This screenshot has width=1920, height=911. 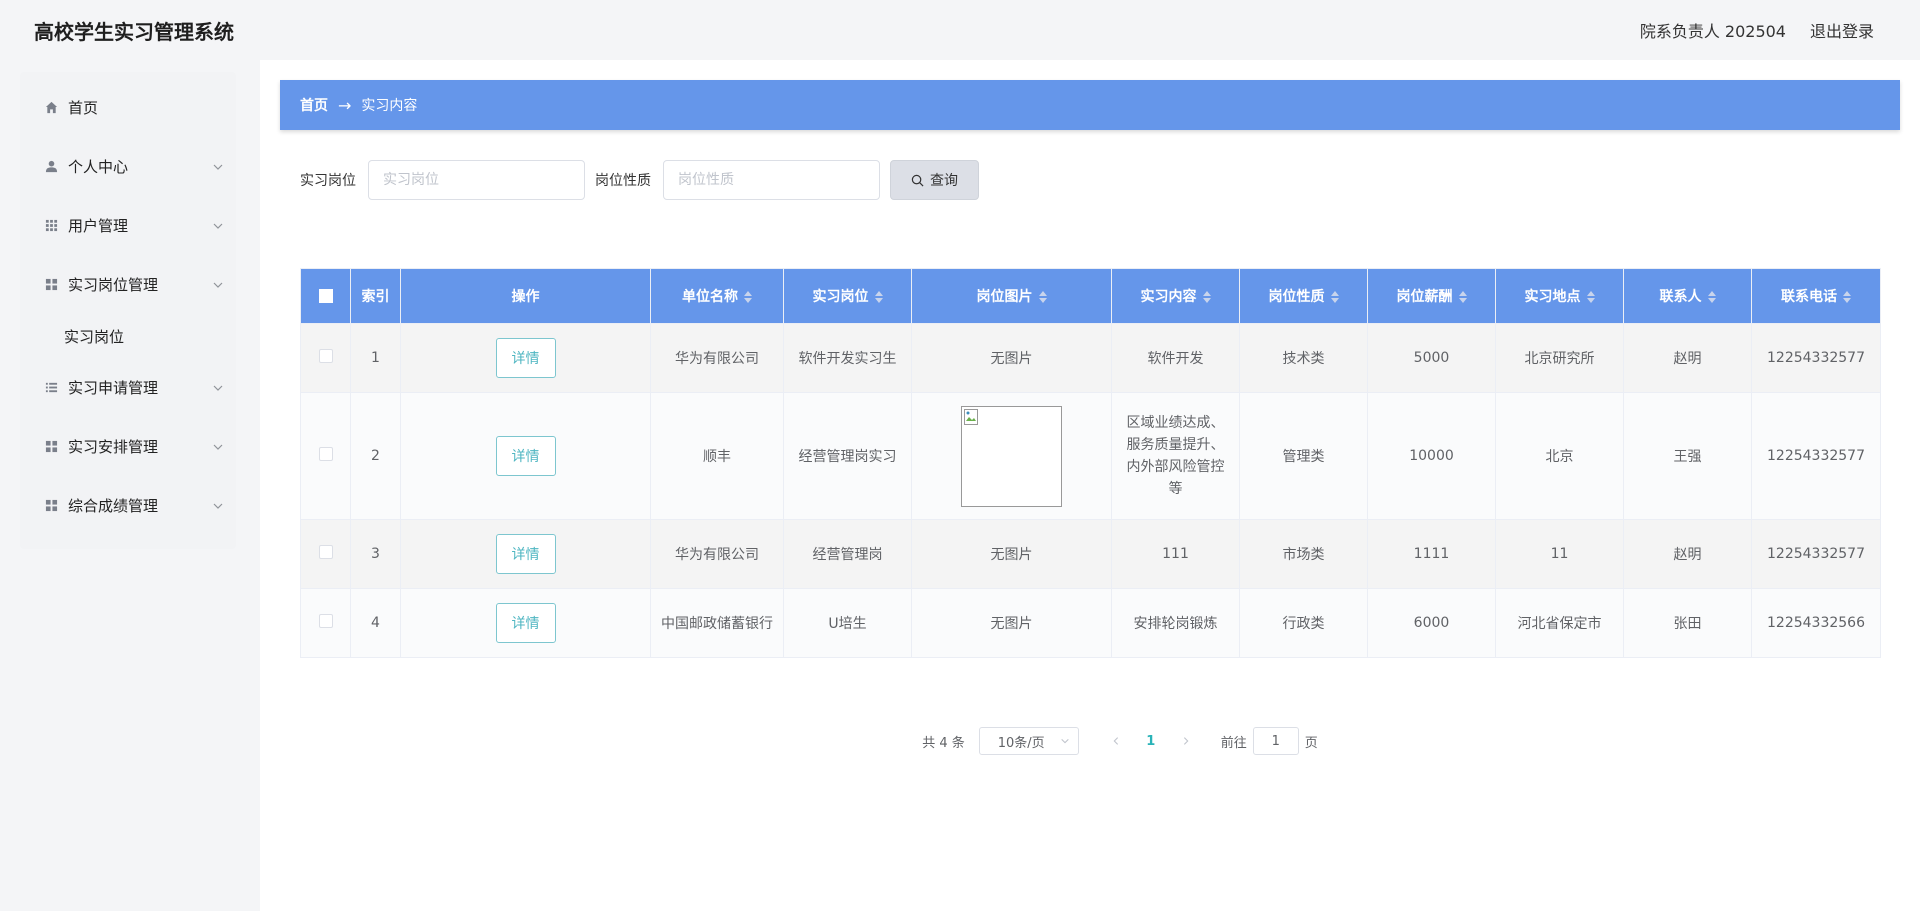 I want to click on column-header-sortable: 联系电话, so click(x=1816, y=296).